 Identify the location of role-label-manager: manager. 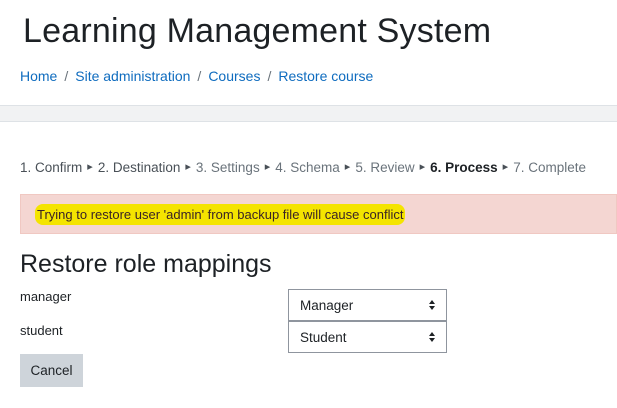
(46, 296).